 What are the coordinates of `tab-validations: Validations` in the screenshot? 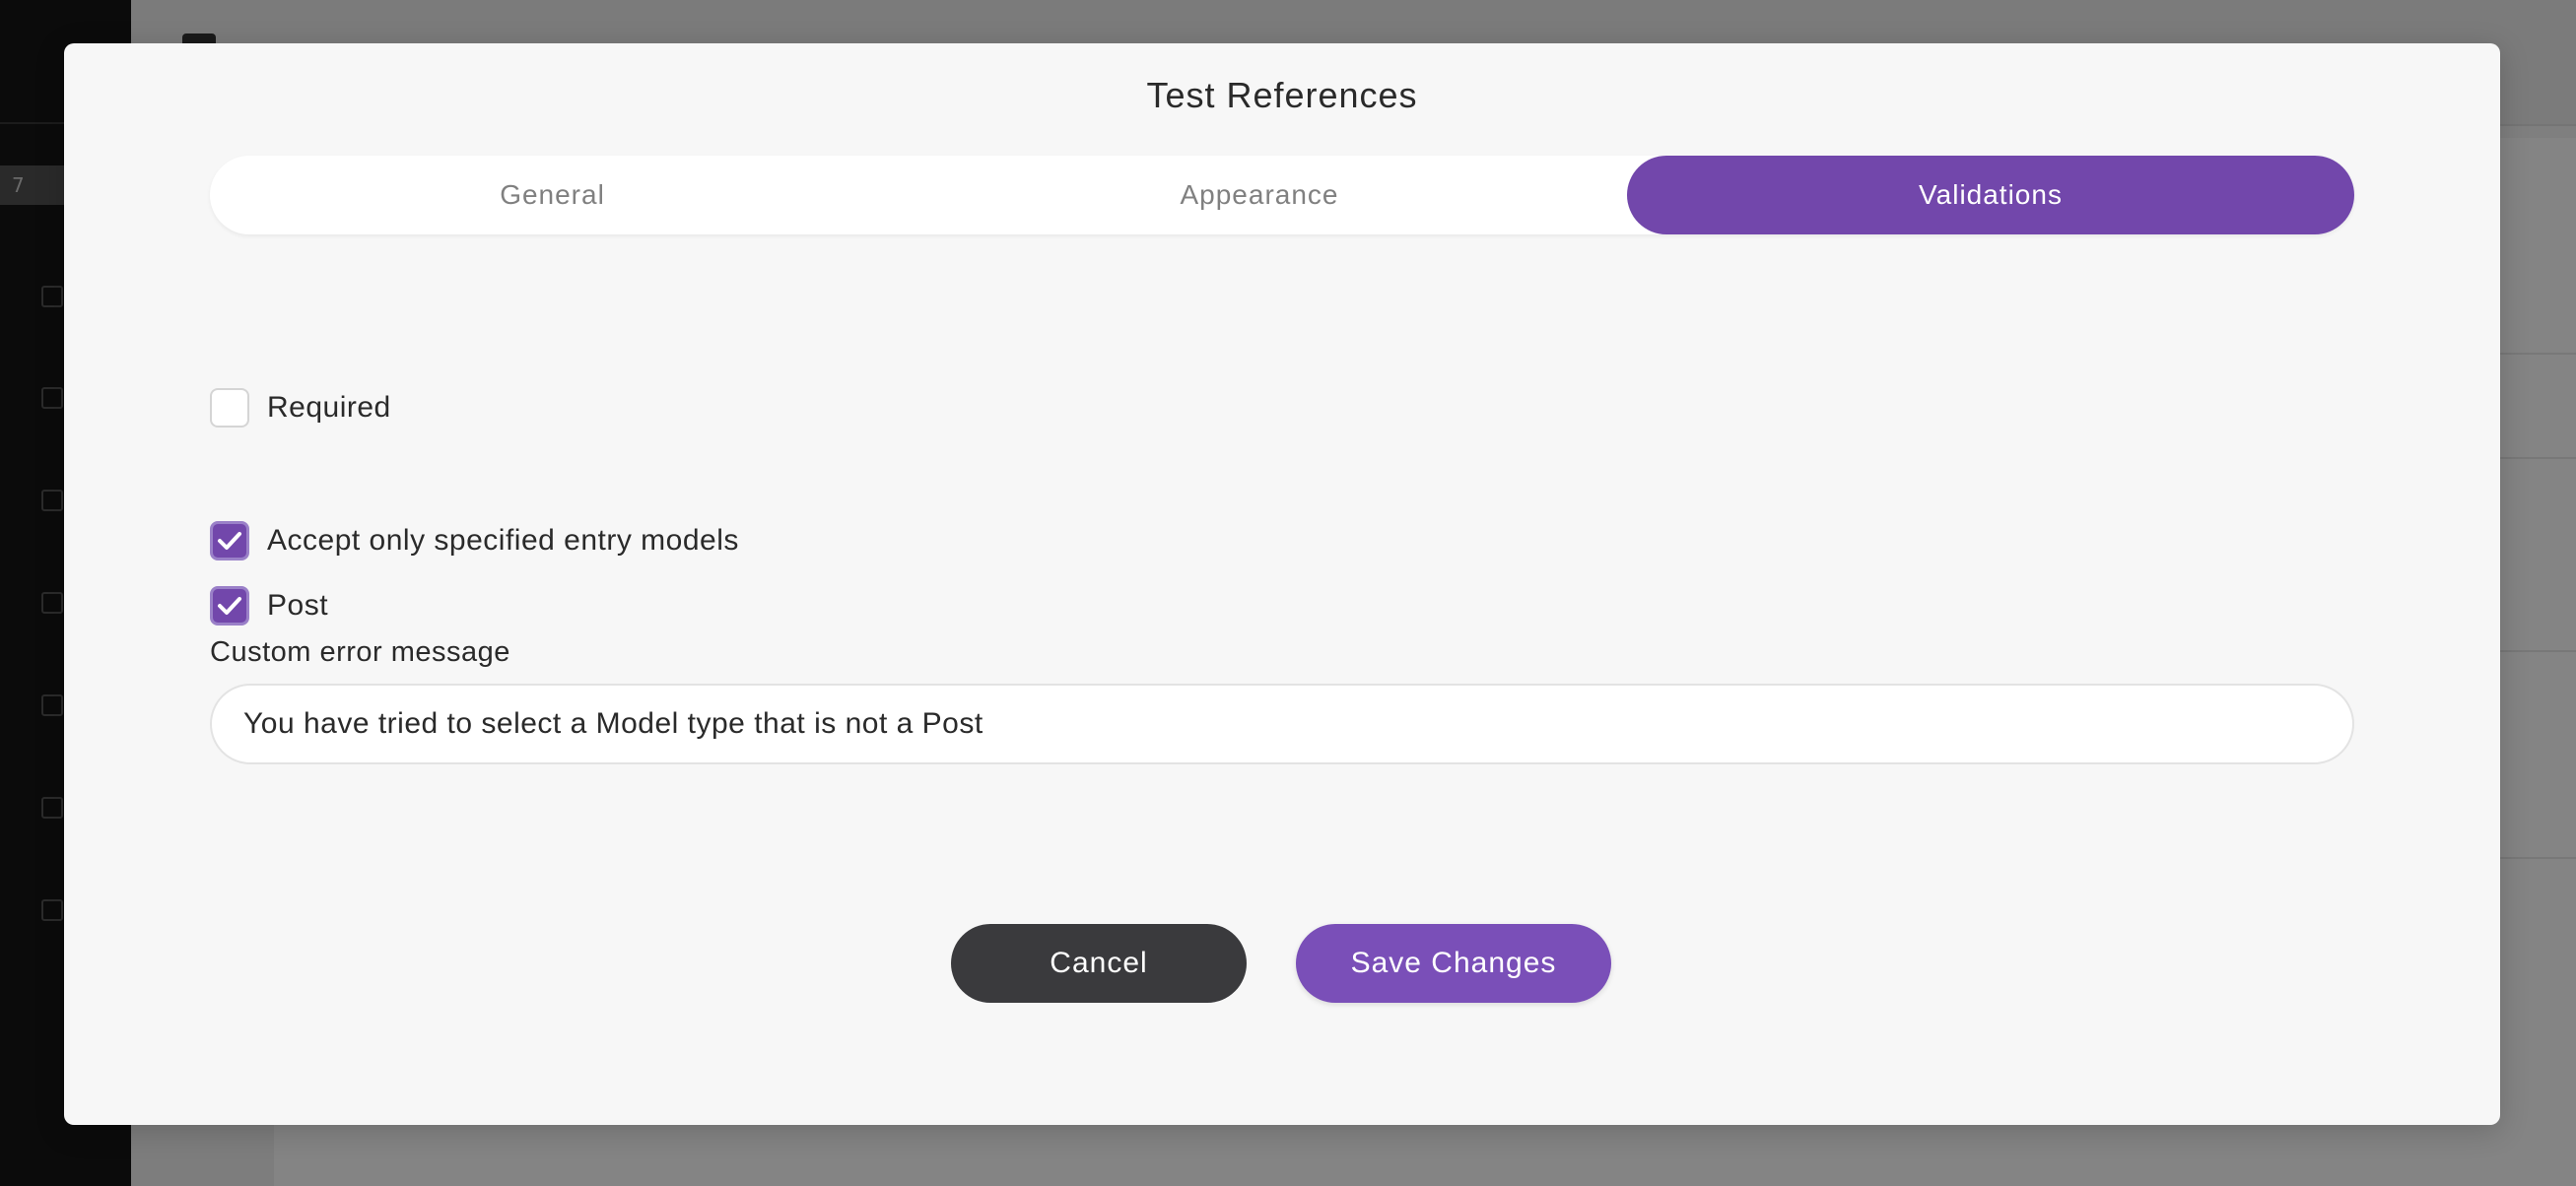 It's located at (1990, 195).